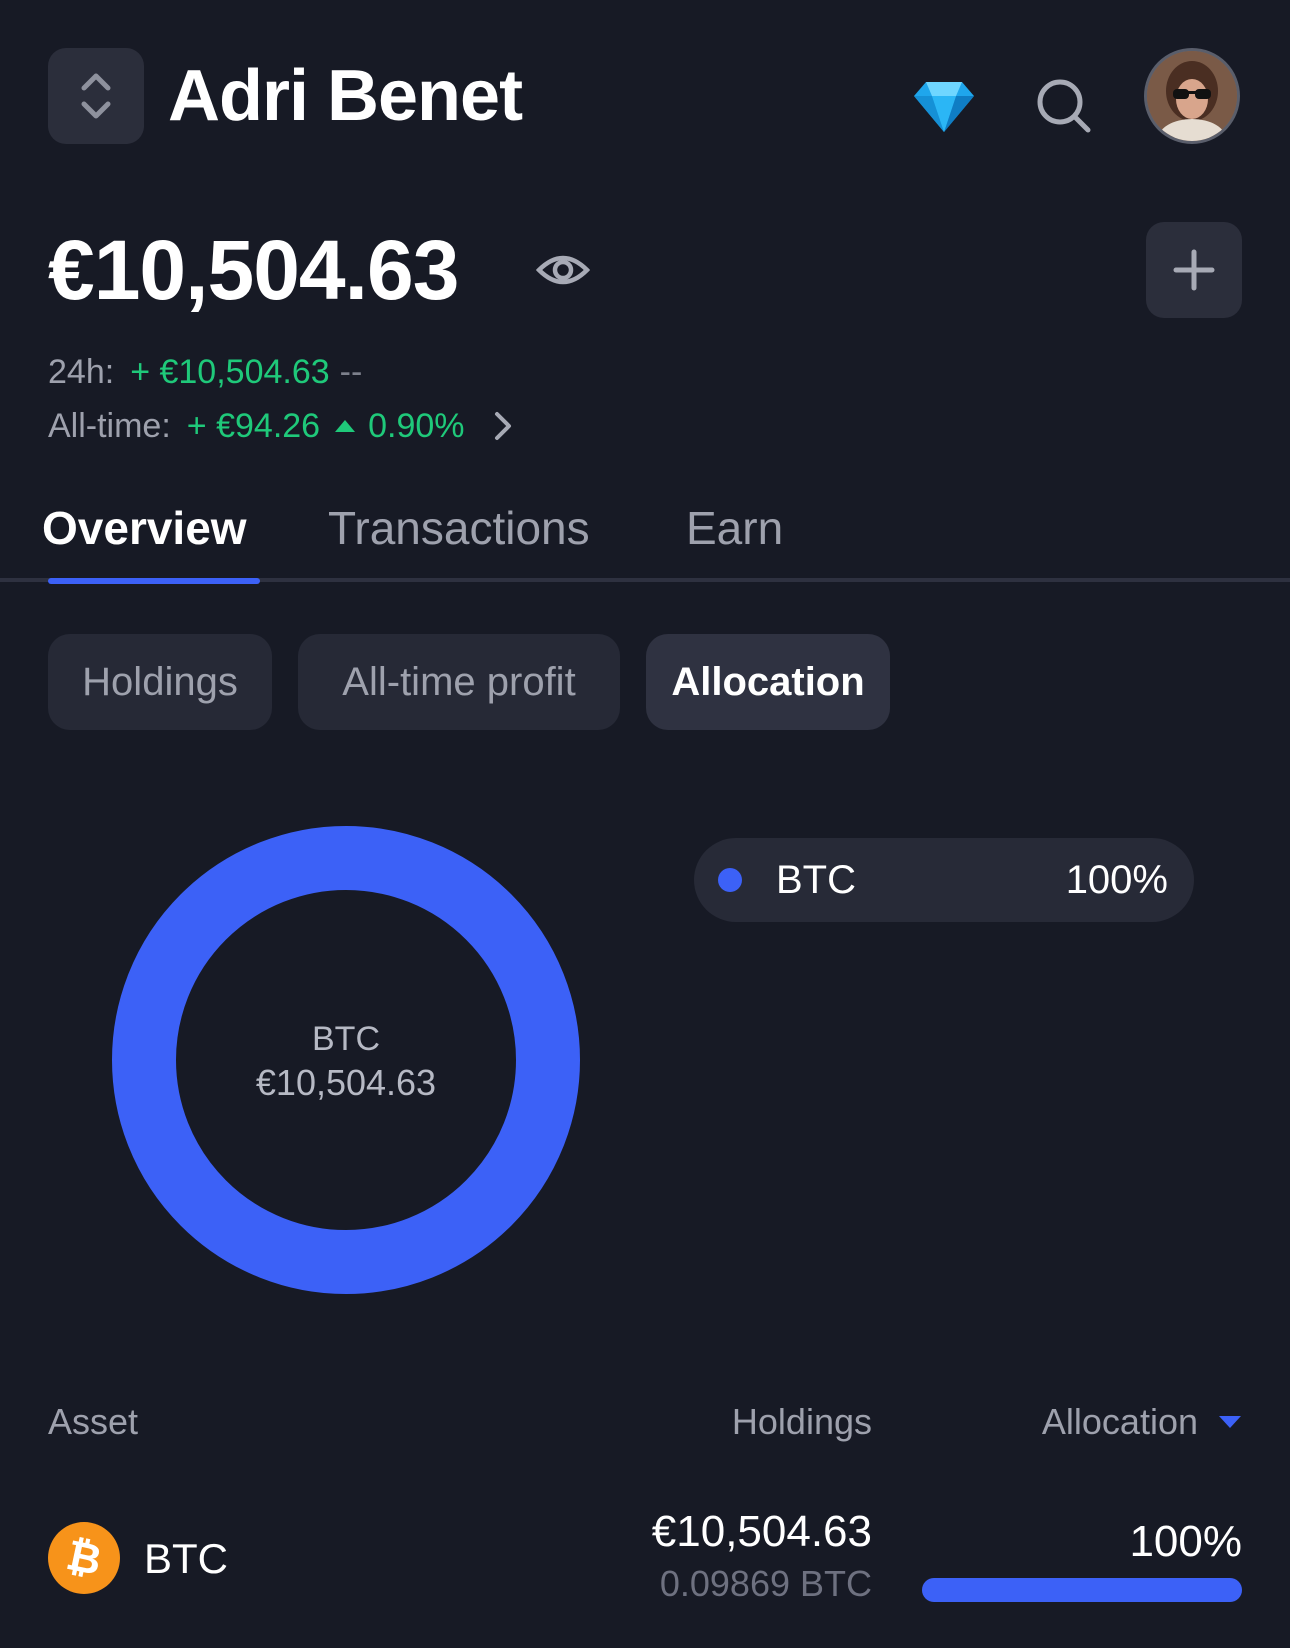 The image size is (1290, 1648). I want to click on btc-logo-icon: ₿, so click(84, 1558).